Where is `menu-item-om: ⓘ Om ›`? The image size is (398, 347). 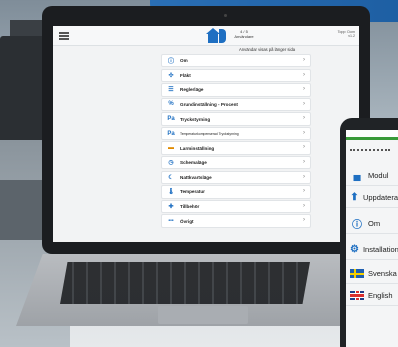
menu-item-om: ⓘ Om › is located at coordinates (236, 61).